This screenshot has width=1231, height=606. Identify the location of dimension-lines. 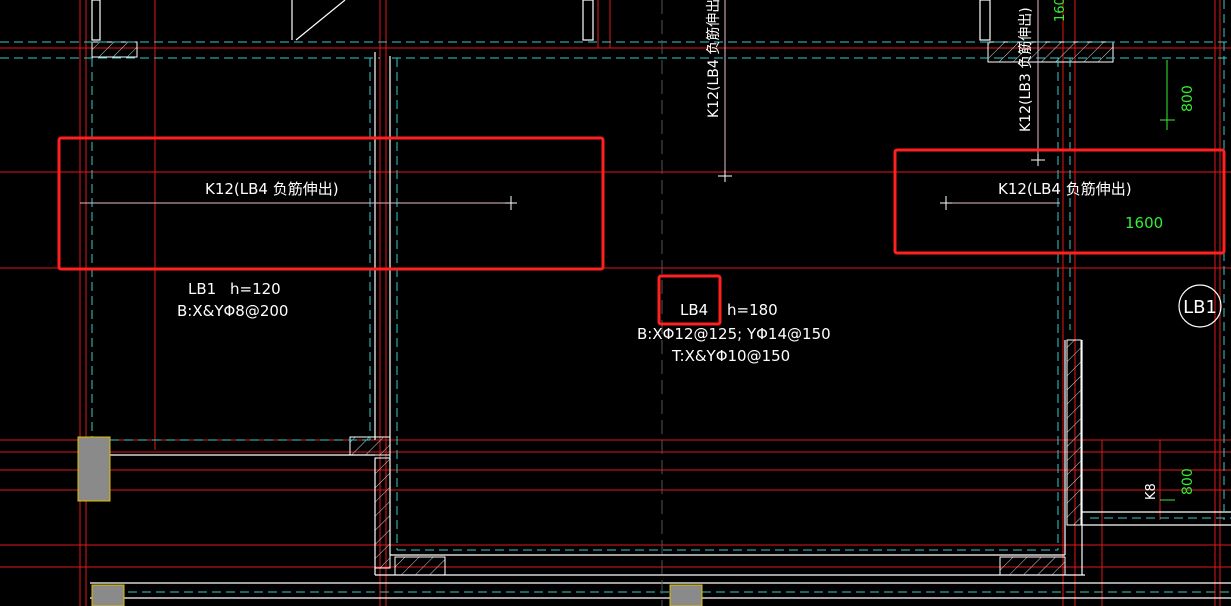
(1167, 280).